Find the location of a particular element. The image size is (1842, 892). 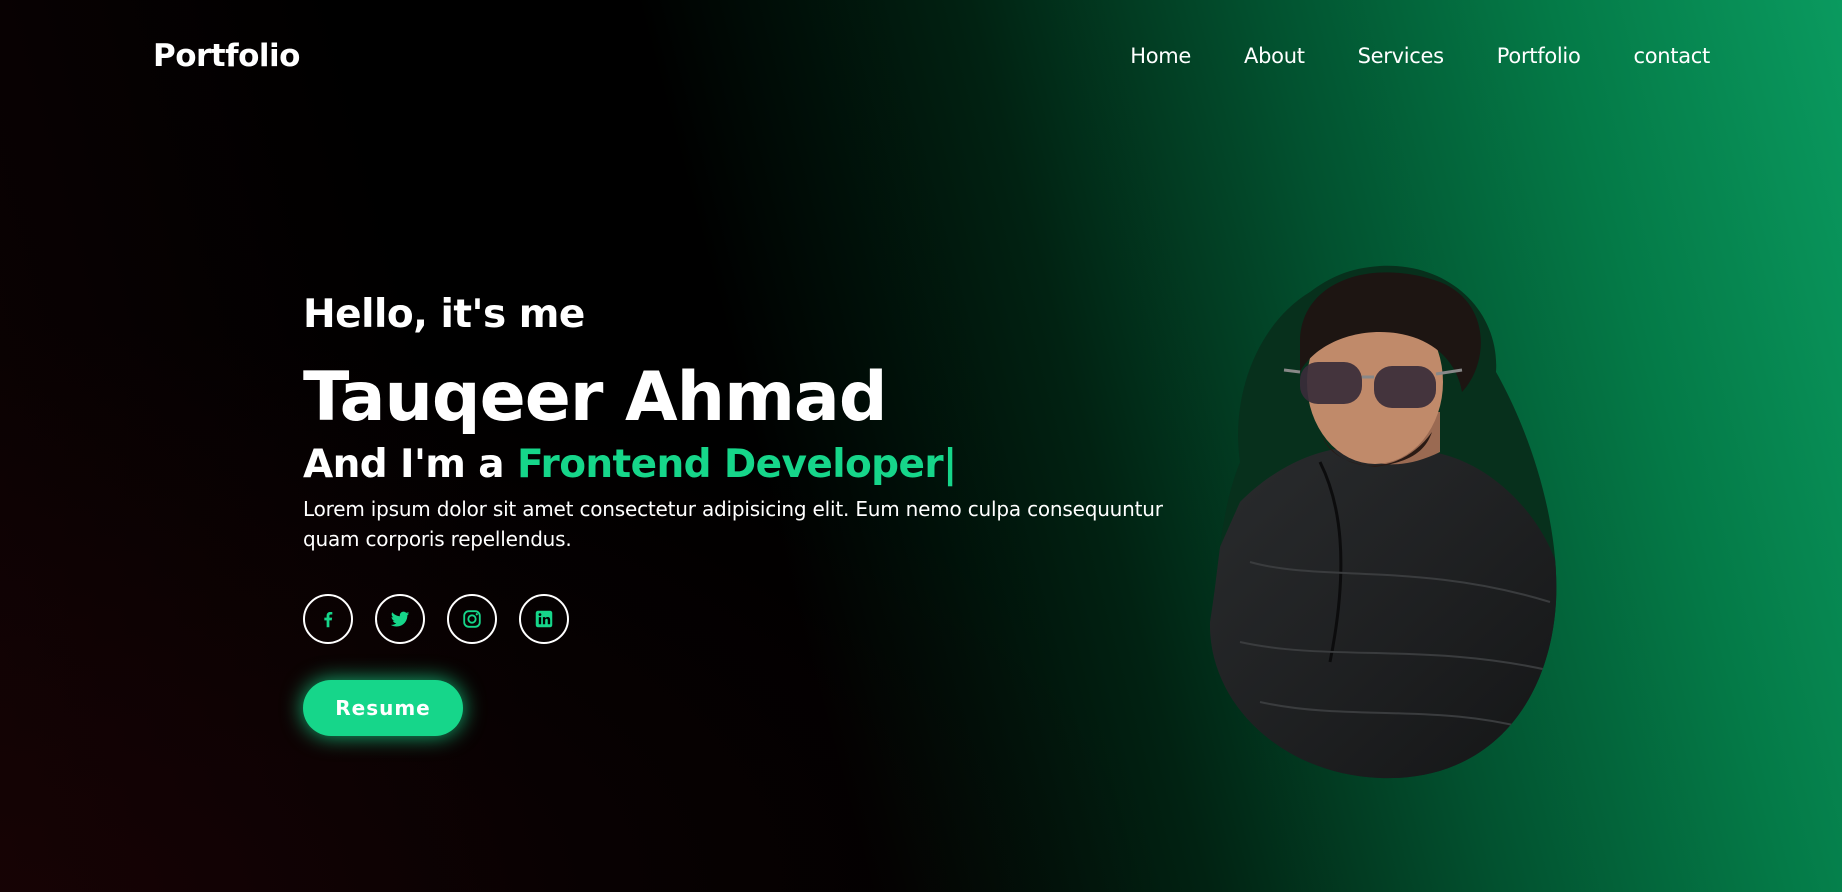

nav-home: Home is located at coordinates (1160, 56).